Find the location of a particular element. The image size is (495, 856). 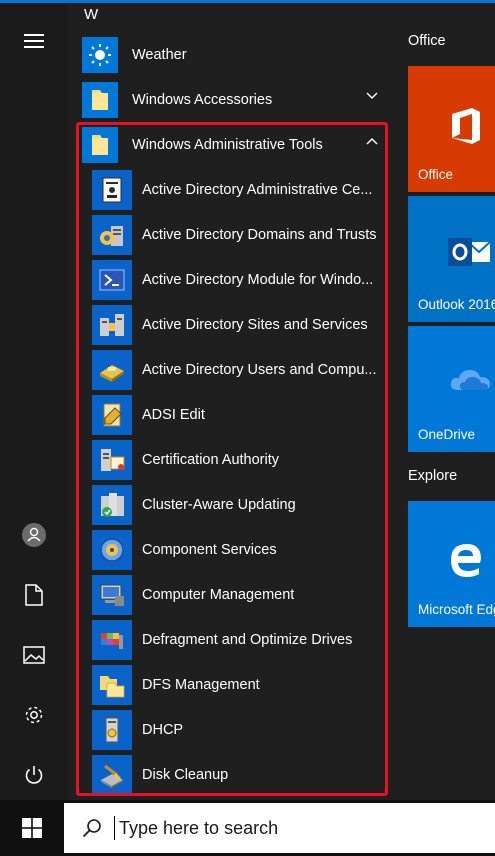

start-menu-rail is located at coordinates (34, 401).